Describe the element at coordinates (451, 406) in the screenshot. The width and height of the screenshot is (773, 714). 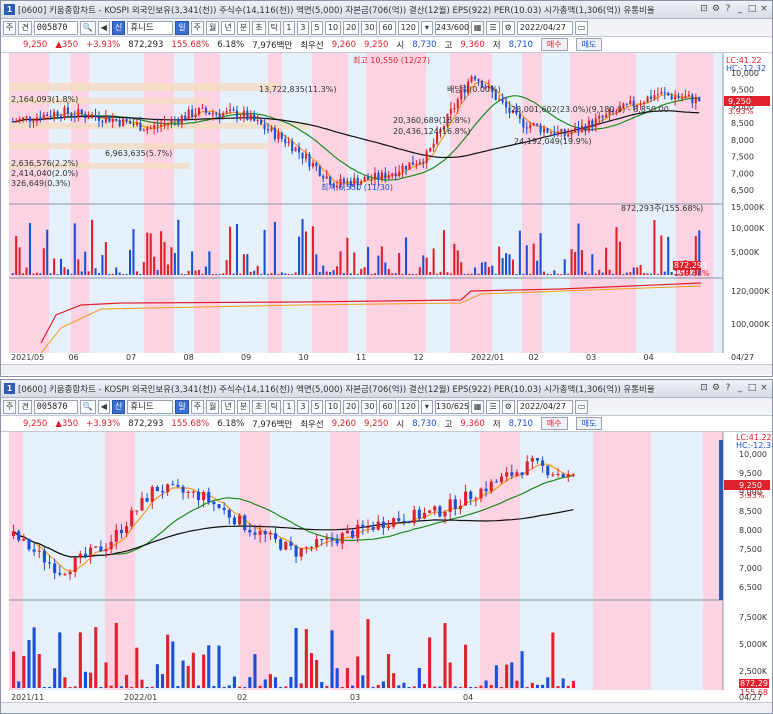
I see `data-count-field: 130/625` at that location.